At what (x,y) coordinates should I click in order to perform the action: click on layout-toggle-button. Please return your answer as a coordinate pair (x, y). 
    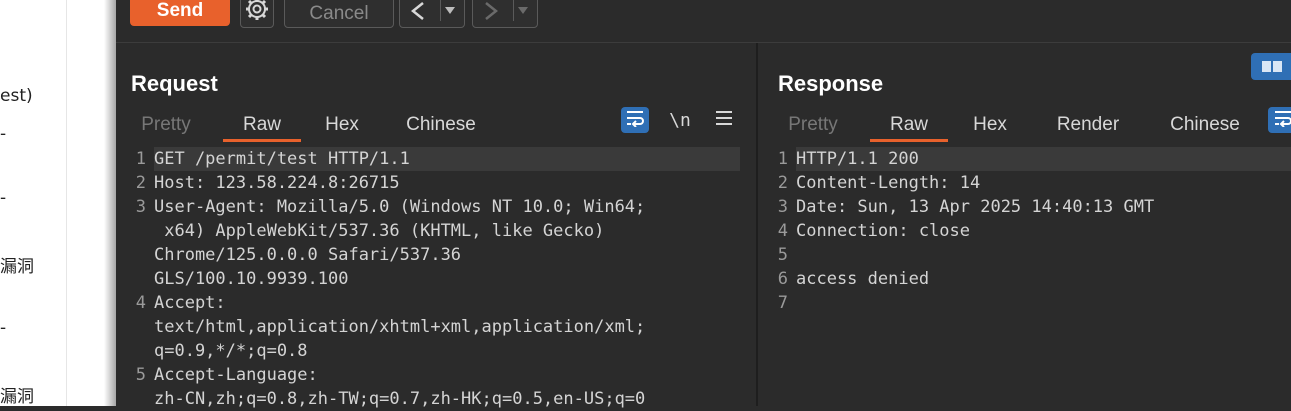
    Looking at the image, I should click on (1271, 66).